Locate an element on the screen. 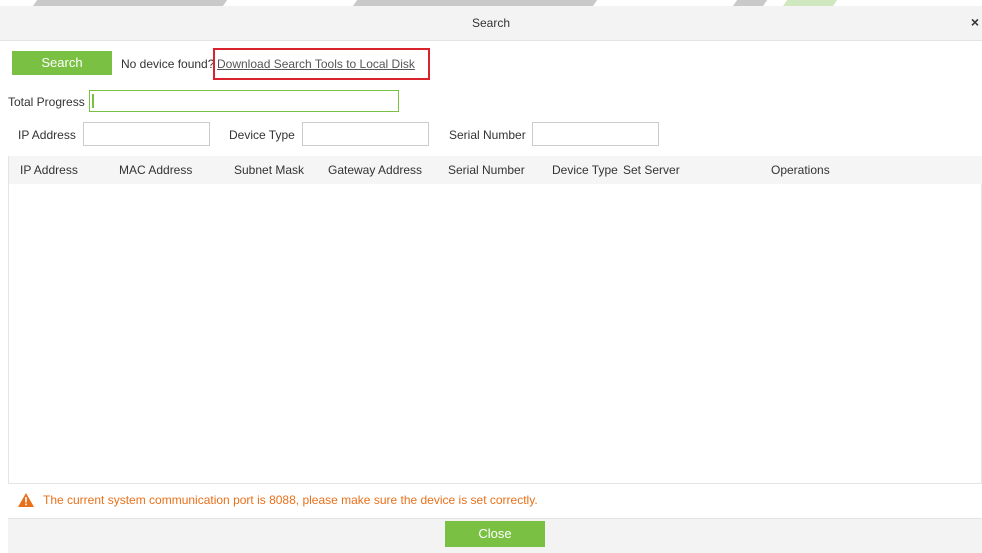 The height and width of the screenshot is (553, 982). column-header-gateway-address: Gateway Address is located at coordinates (375, 170).